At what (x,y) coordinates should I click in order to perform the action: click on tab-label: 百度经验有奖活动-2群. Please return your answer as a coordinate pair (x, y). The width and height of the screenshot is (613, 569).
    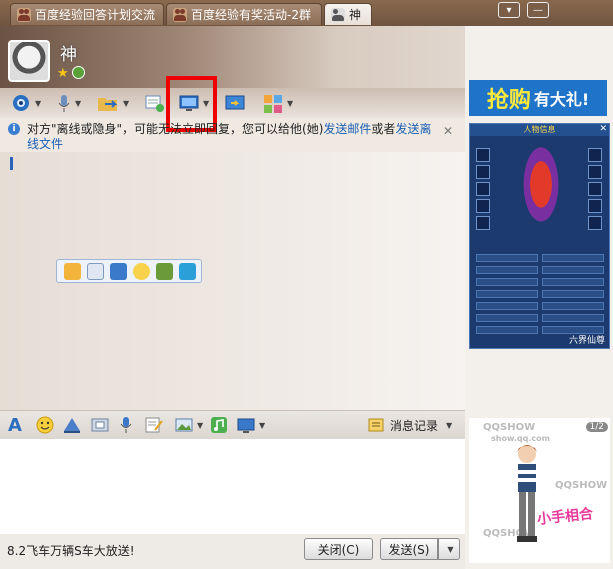
    Looking at the image, I should click on (251, 15).